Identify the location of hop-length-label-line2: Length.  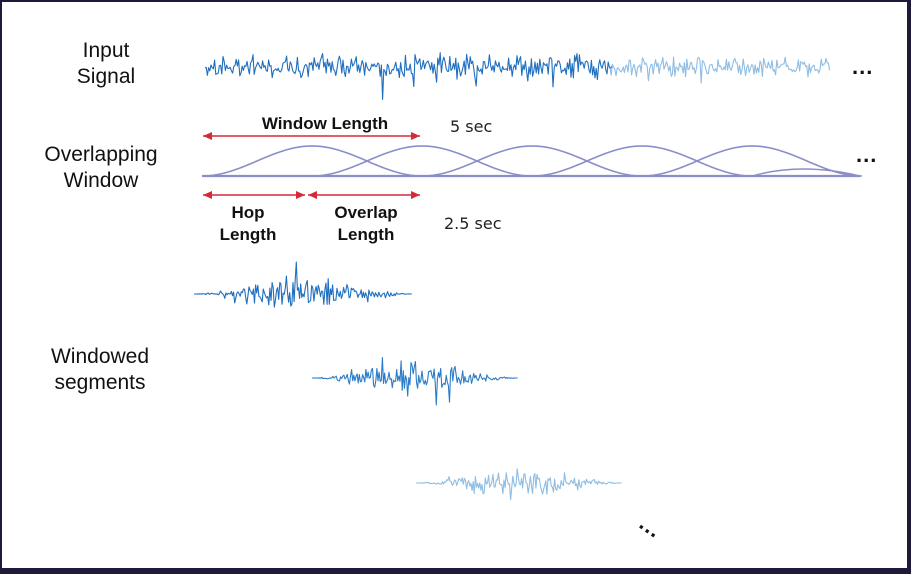
(248, 234).